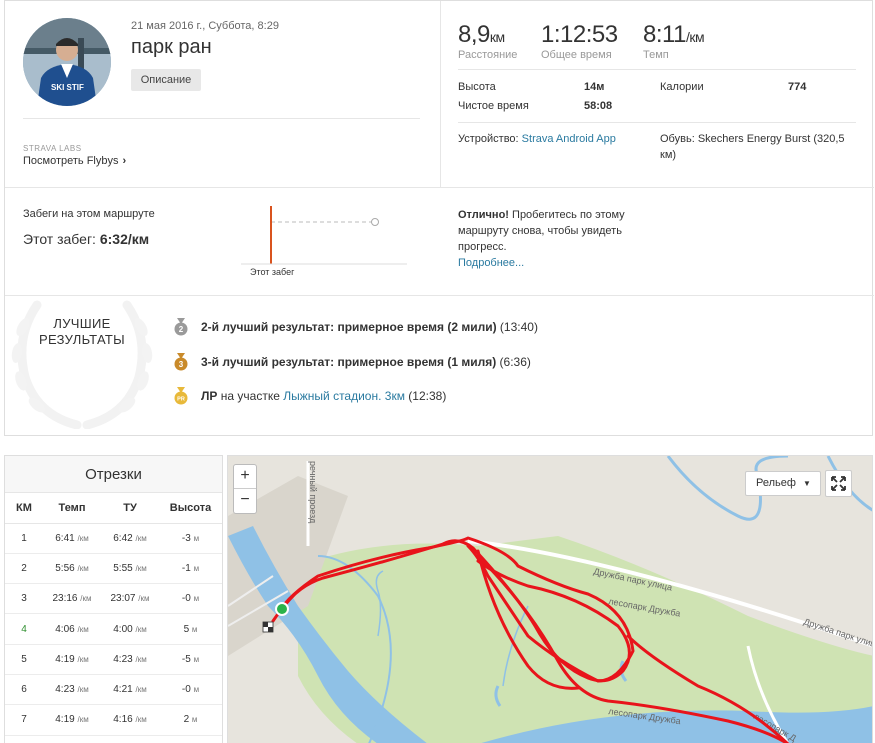 The height and width of the screenshot is (743, 875). What do you see at coordinates (488, 55) in the screenshot?
I see `distance-label: Расстояние` at bounding box center [488, 55].